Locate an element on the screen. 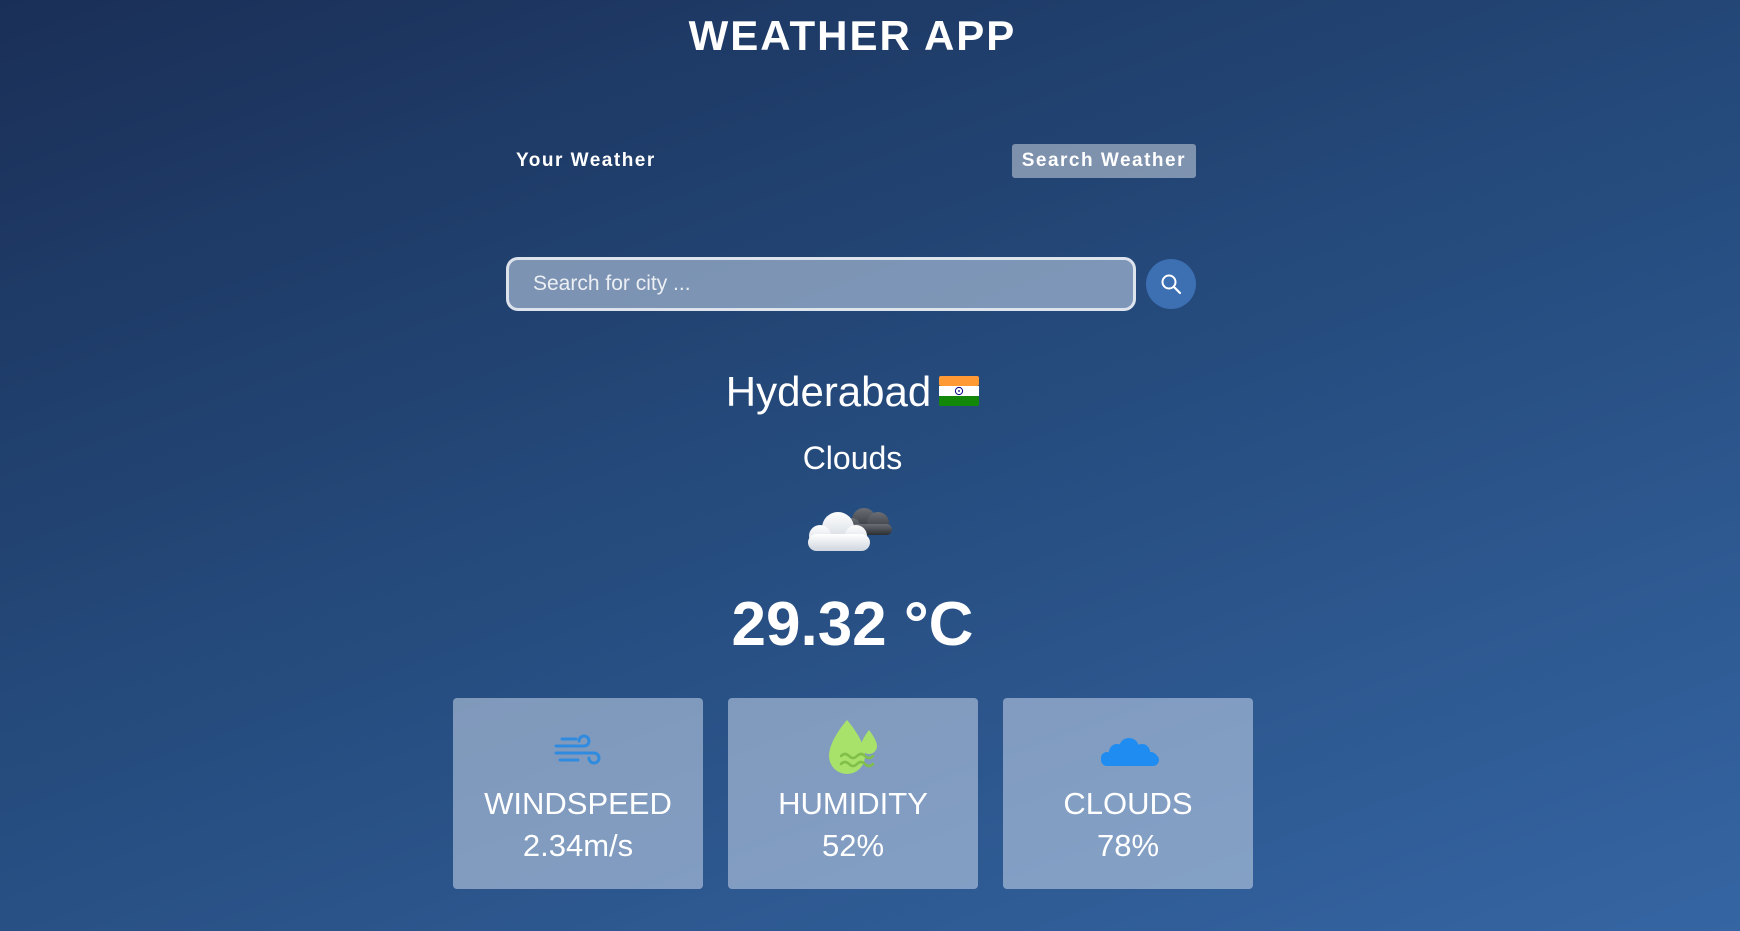 The height and width of the screenshot is (931, 1740). search-icon is located at coordinates (1171, 284).